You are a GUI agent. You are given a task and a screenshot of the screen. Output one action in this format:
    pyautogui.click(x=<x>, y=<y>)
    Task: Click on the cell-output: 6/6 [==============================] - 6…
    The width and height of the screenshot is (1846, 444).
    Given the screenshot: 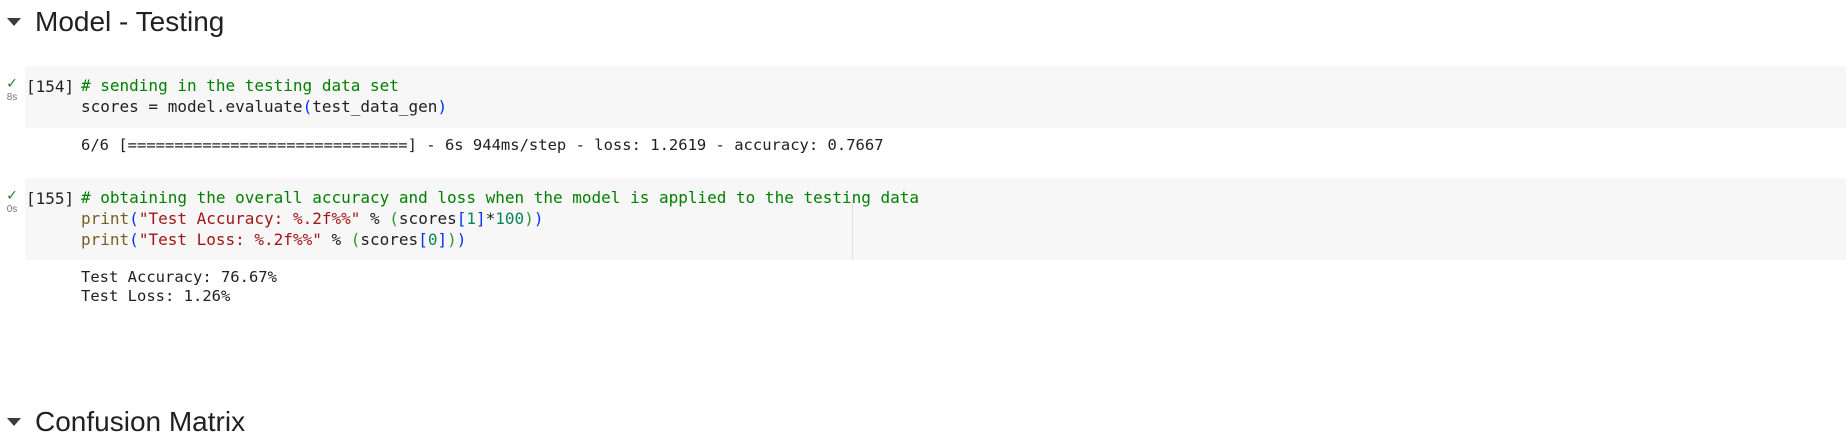 What is the action you would take?
    pyautogui.click(x=482, y=145)
    